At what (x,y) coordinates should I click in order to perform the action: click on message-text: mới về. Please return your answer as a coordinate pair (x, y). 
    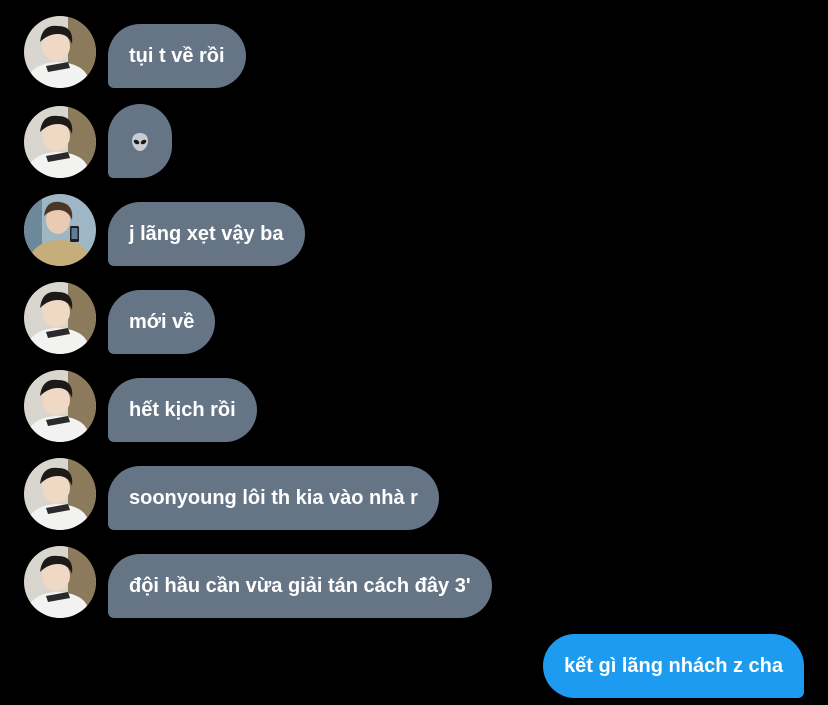
    Looking at the image, I should click on (162, 322).